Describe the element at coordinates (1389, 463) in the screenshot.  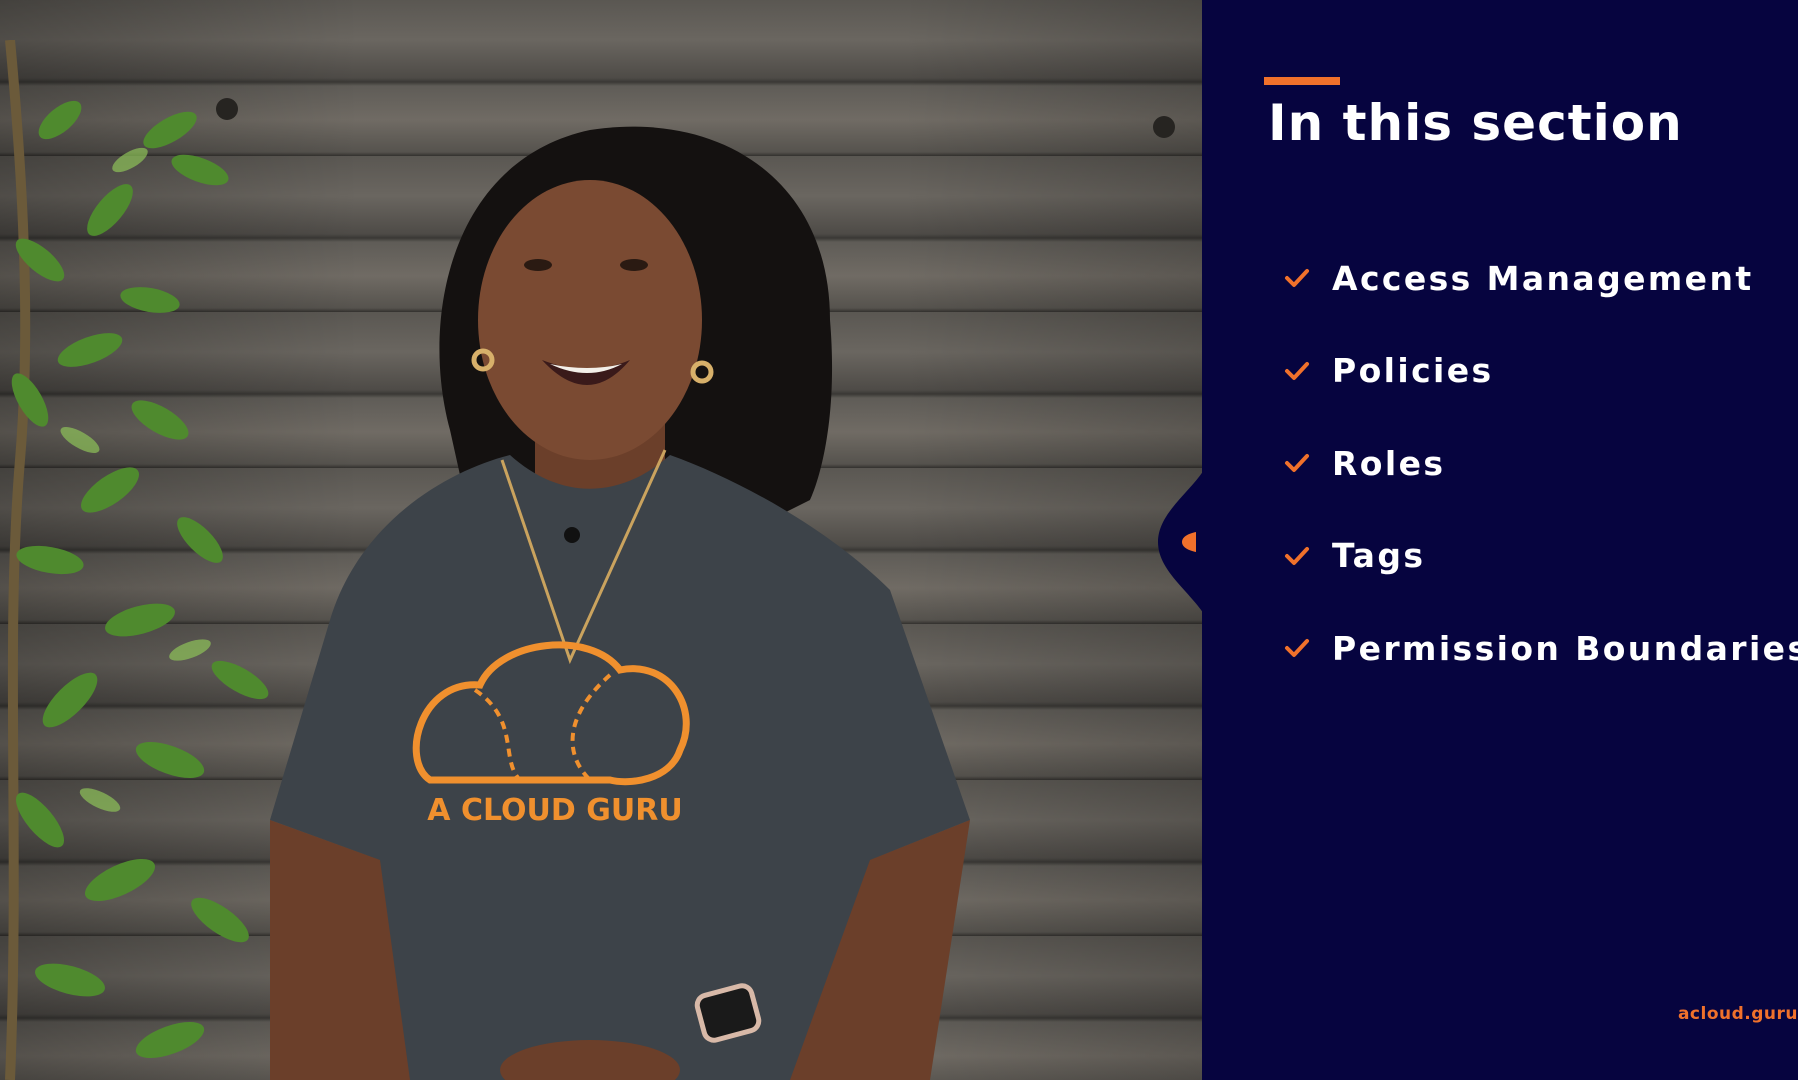
I see `topic-label: Roles` at that location.